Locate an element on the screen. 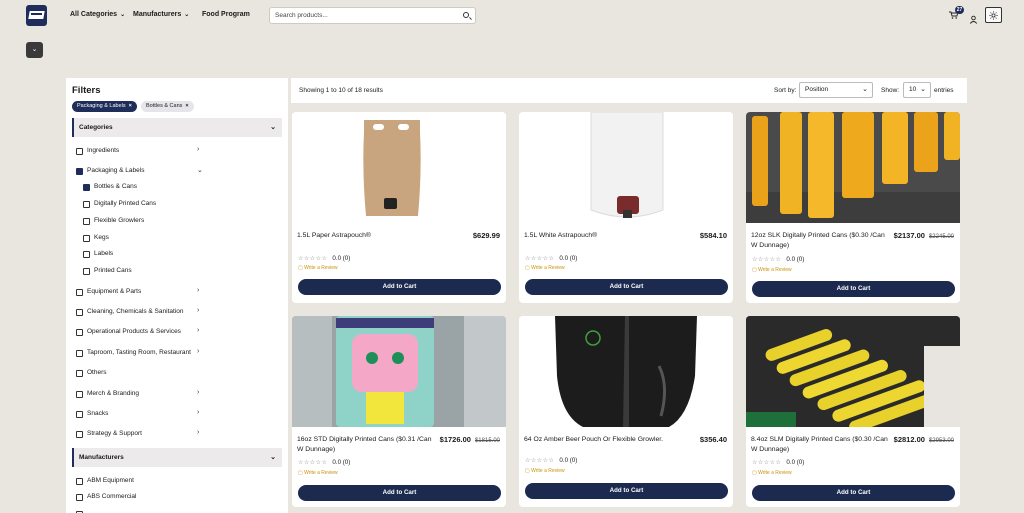 The height and width of the screenshot is (513, 1024). category-others: Others is located at coordinates (141, 373).